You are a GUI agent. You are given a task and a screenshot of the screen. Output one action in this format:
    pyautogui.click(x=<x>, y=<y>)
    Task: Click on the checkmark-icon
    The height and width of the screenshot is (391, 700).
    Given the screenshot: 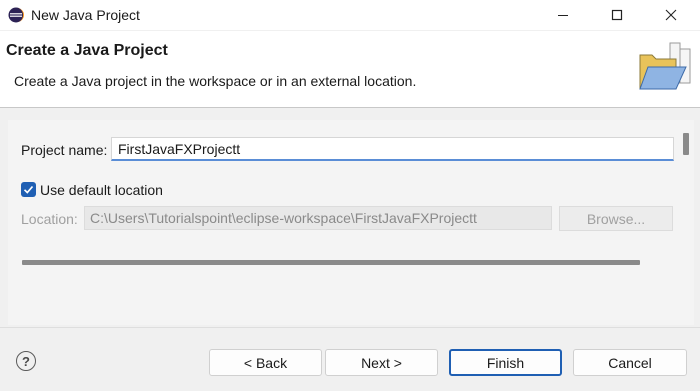 What is the action you would take?
    pyautogui.click(x=28, y=189)
    